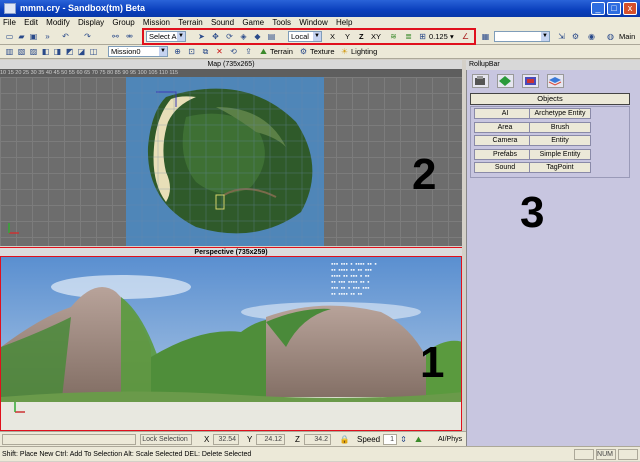 This screenshot has height=462, width=640. I want to click on map-terrain-image, so click(225, 161).